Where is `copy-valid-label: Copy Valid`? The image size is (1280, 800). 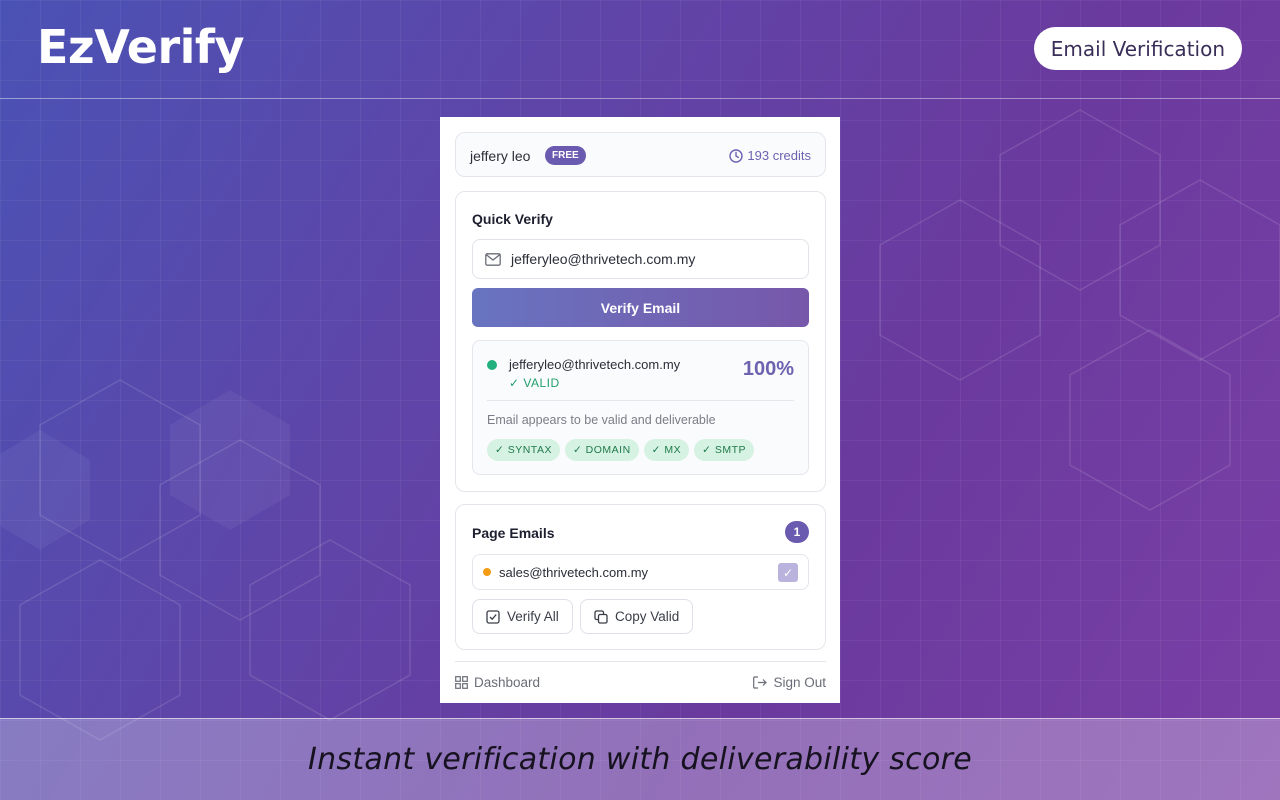 copy-valid-label: Copy Valid is located at coordinates (647, 616).